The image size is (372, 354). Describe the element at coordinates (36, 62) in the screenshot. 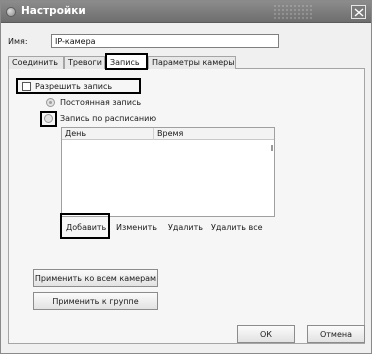

I see `tab-connect: Соединить` at that location.